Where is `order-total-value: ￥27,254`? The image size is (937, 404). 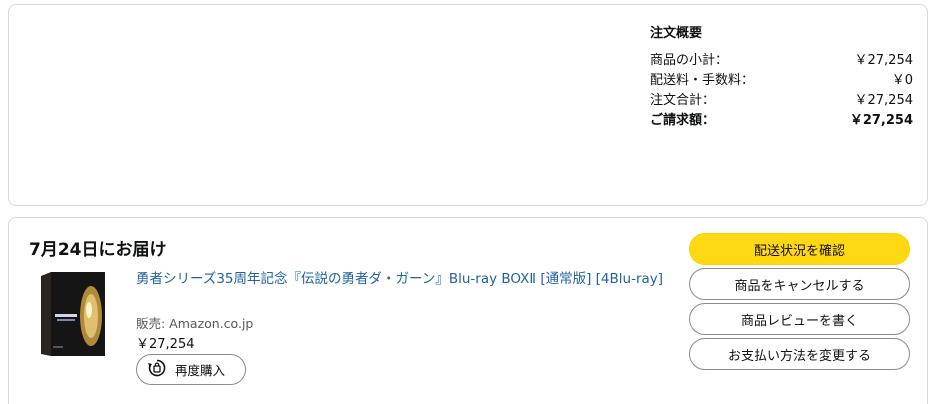 order-total-value: ￥27,254 is located at coordinates (884, 100).